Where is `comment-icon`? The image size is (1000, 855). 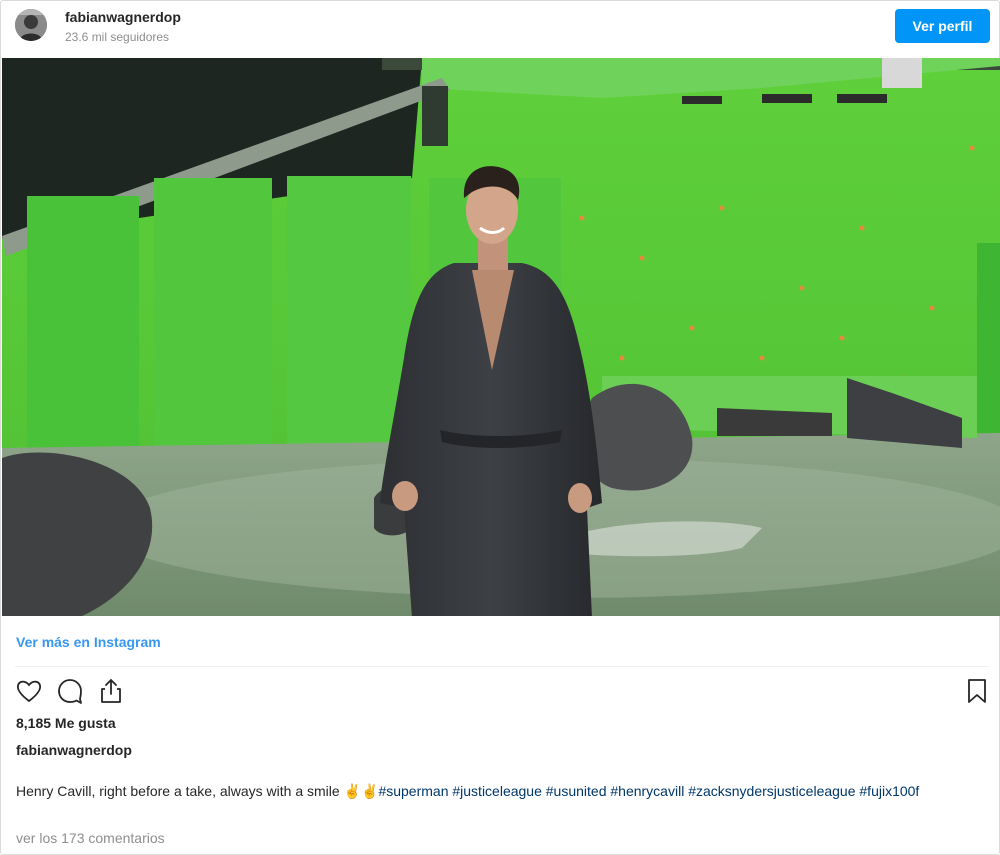 comment-icon is located at coordinates (70, 691).